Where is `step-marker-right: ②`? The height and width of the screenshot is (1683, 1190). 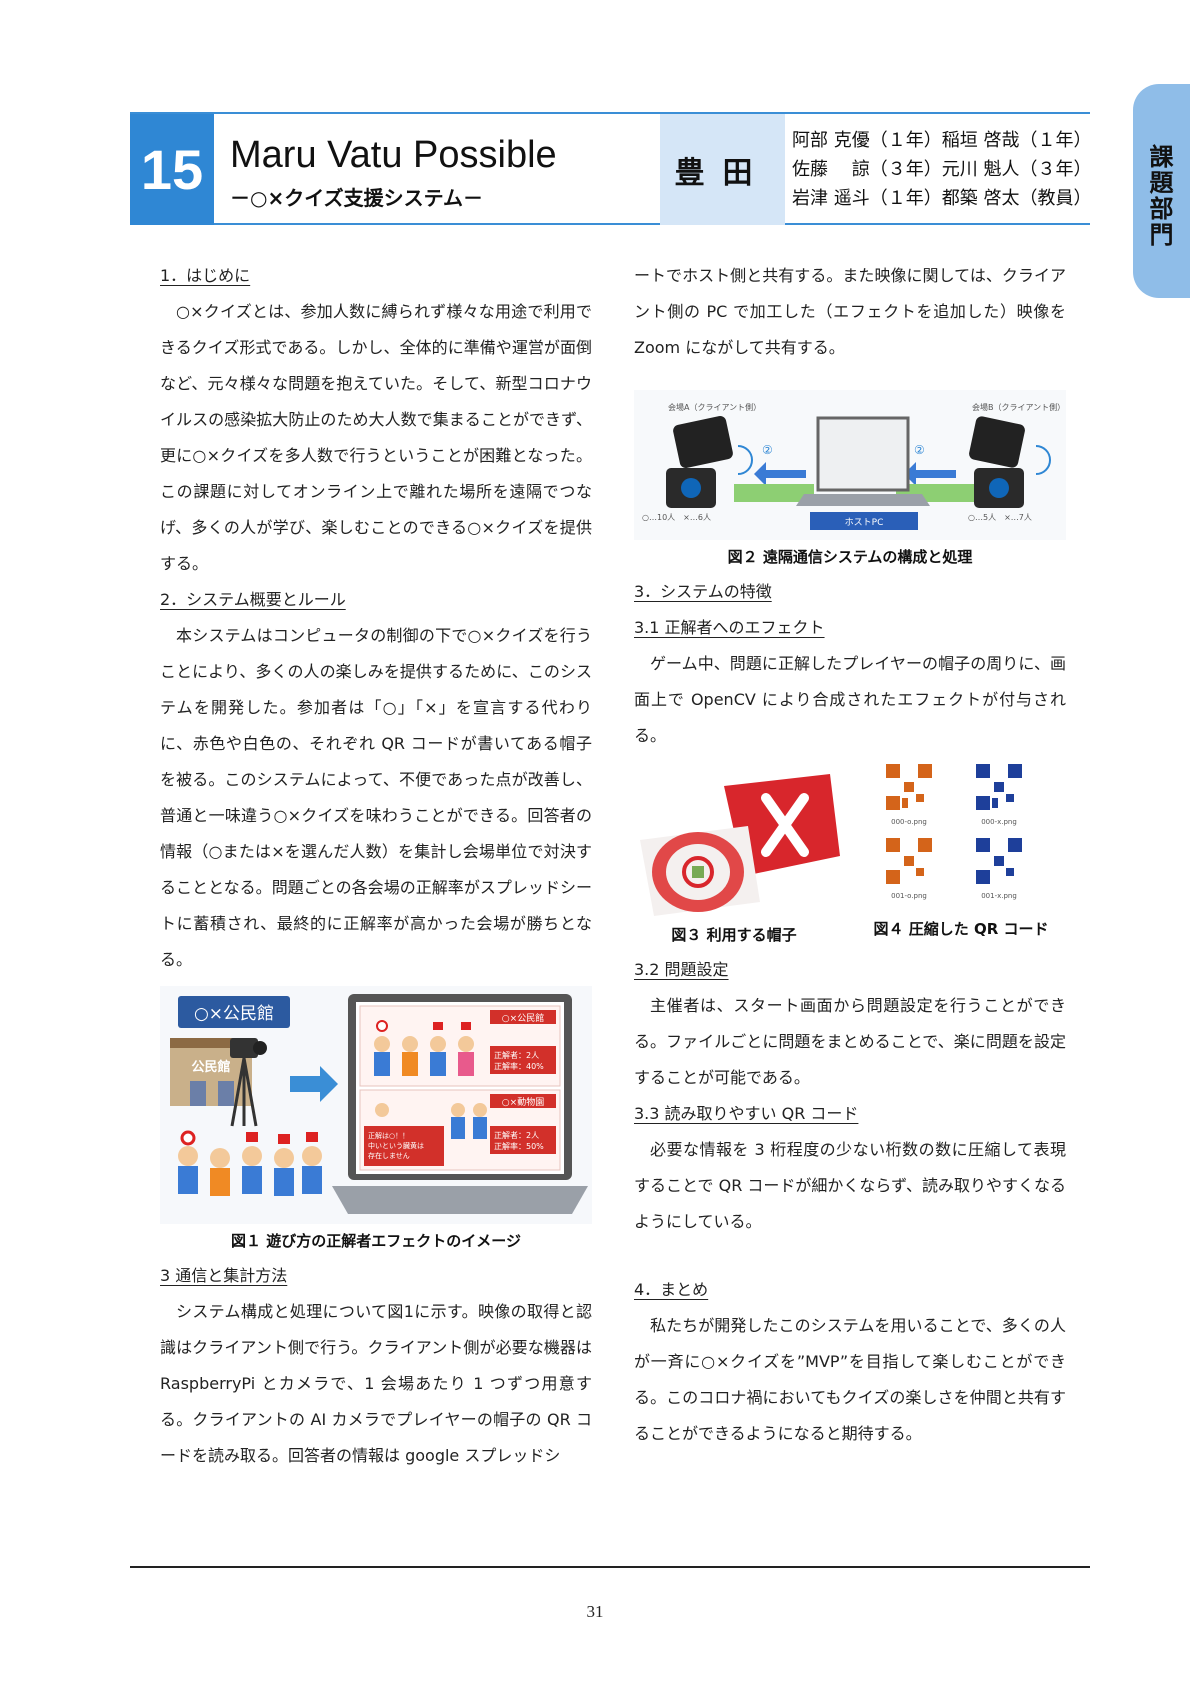
step-marker-right: ② is located at coordinates (919, 450).